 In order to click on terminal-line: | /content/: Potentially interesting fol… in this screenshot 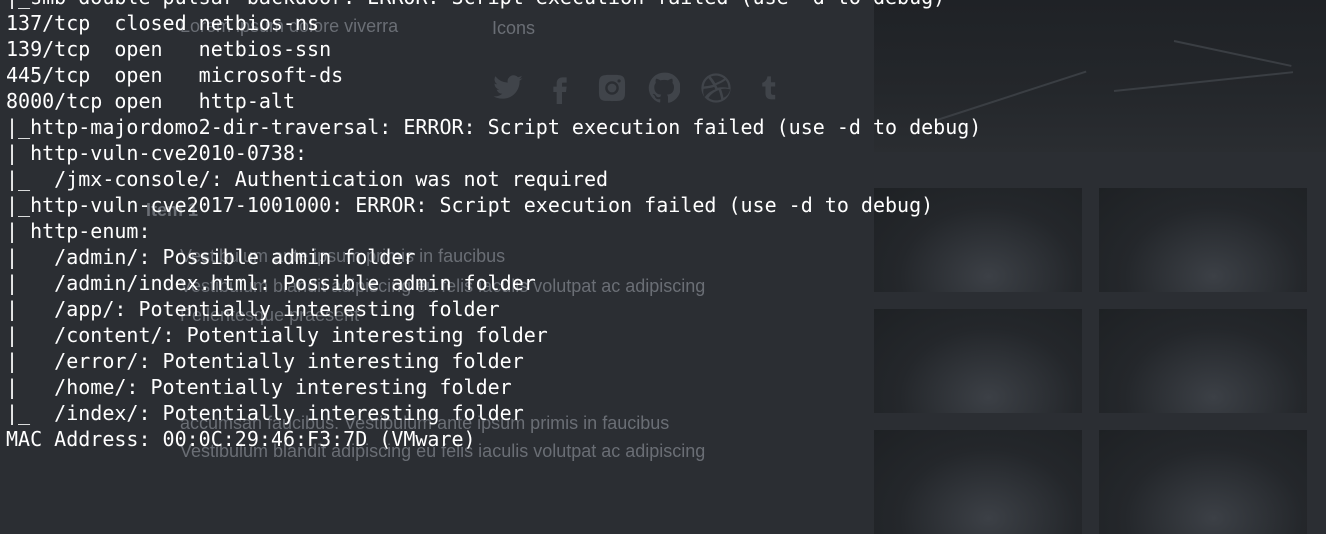, I will do `click(277, 335)`.